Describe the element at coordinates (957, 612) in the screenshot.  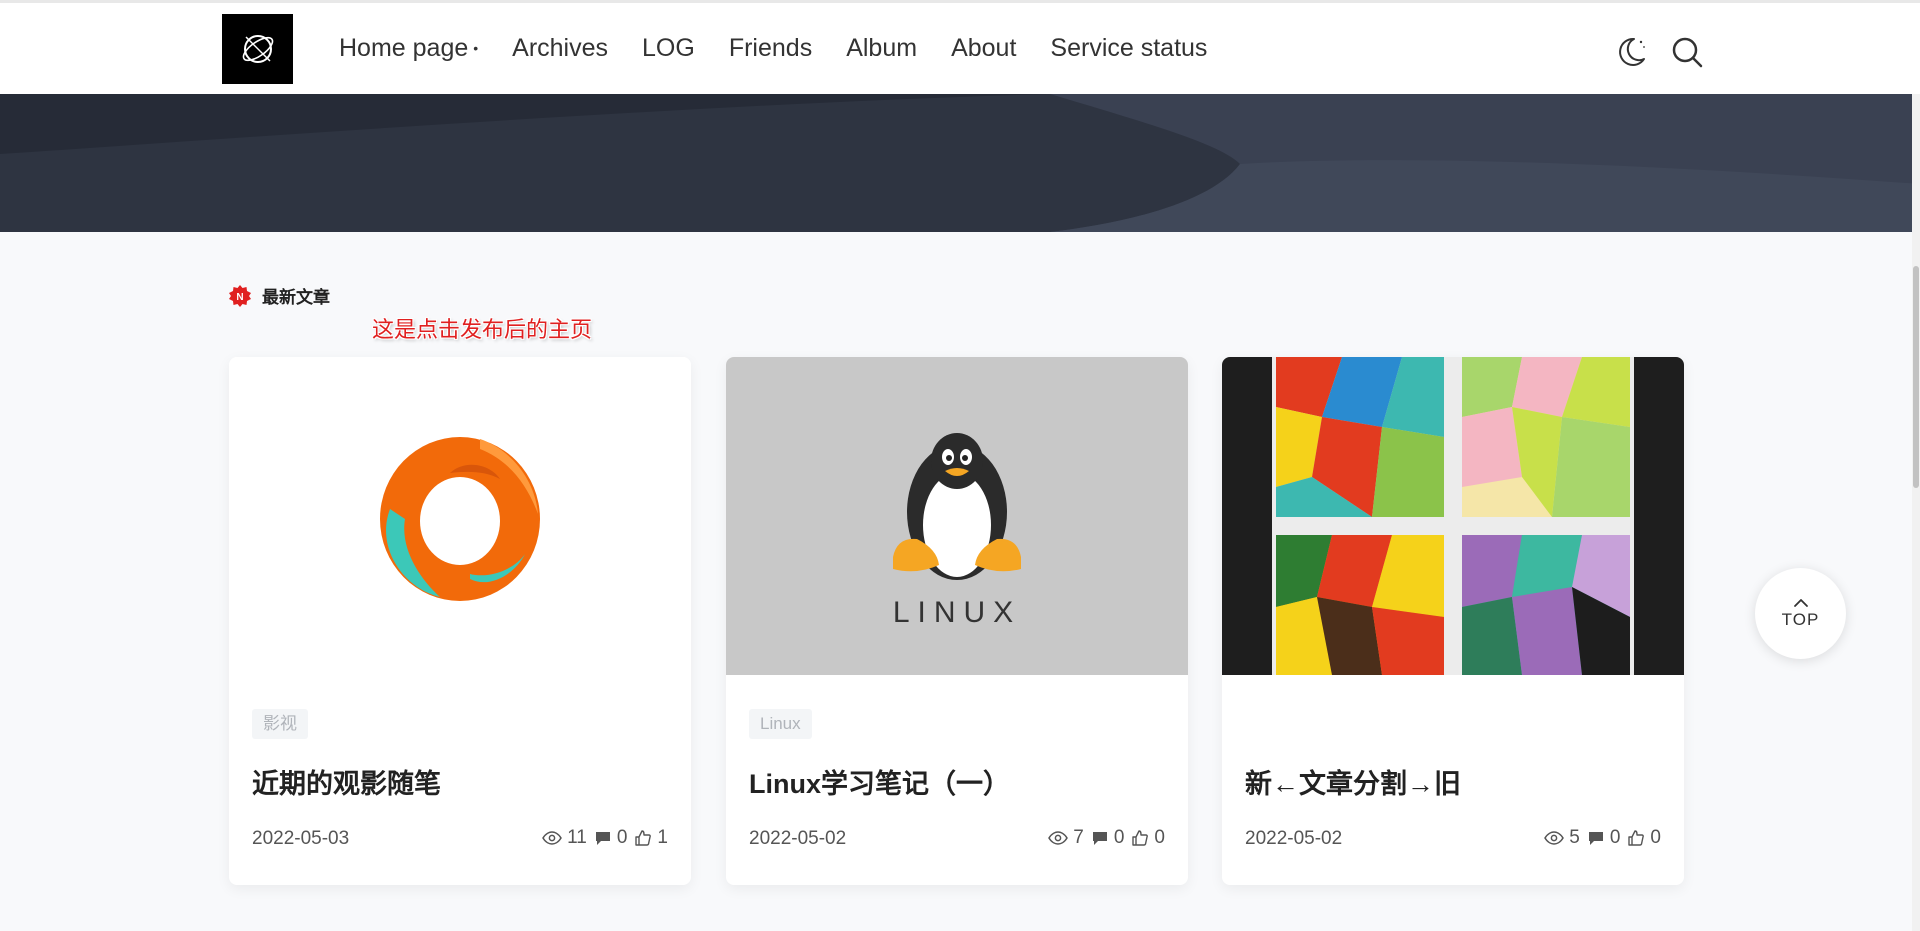
I see `linux-logo-text: LINUX` at that location.